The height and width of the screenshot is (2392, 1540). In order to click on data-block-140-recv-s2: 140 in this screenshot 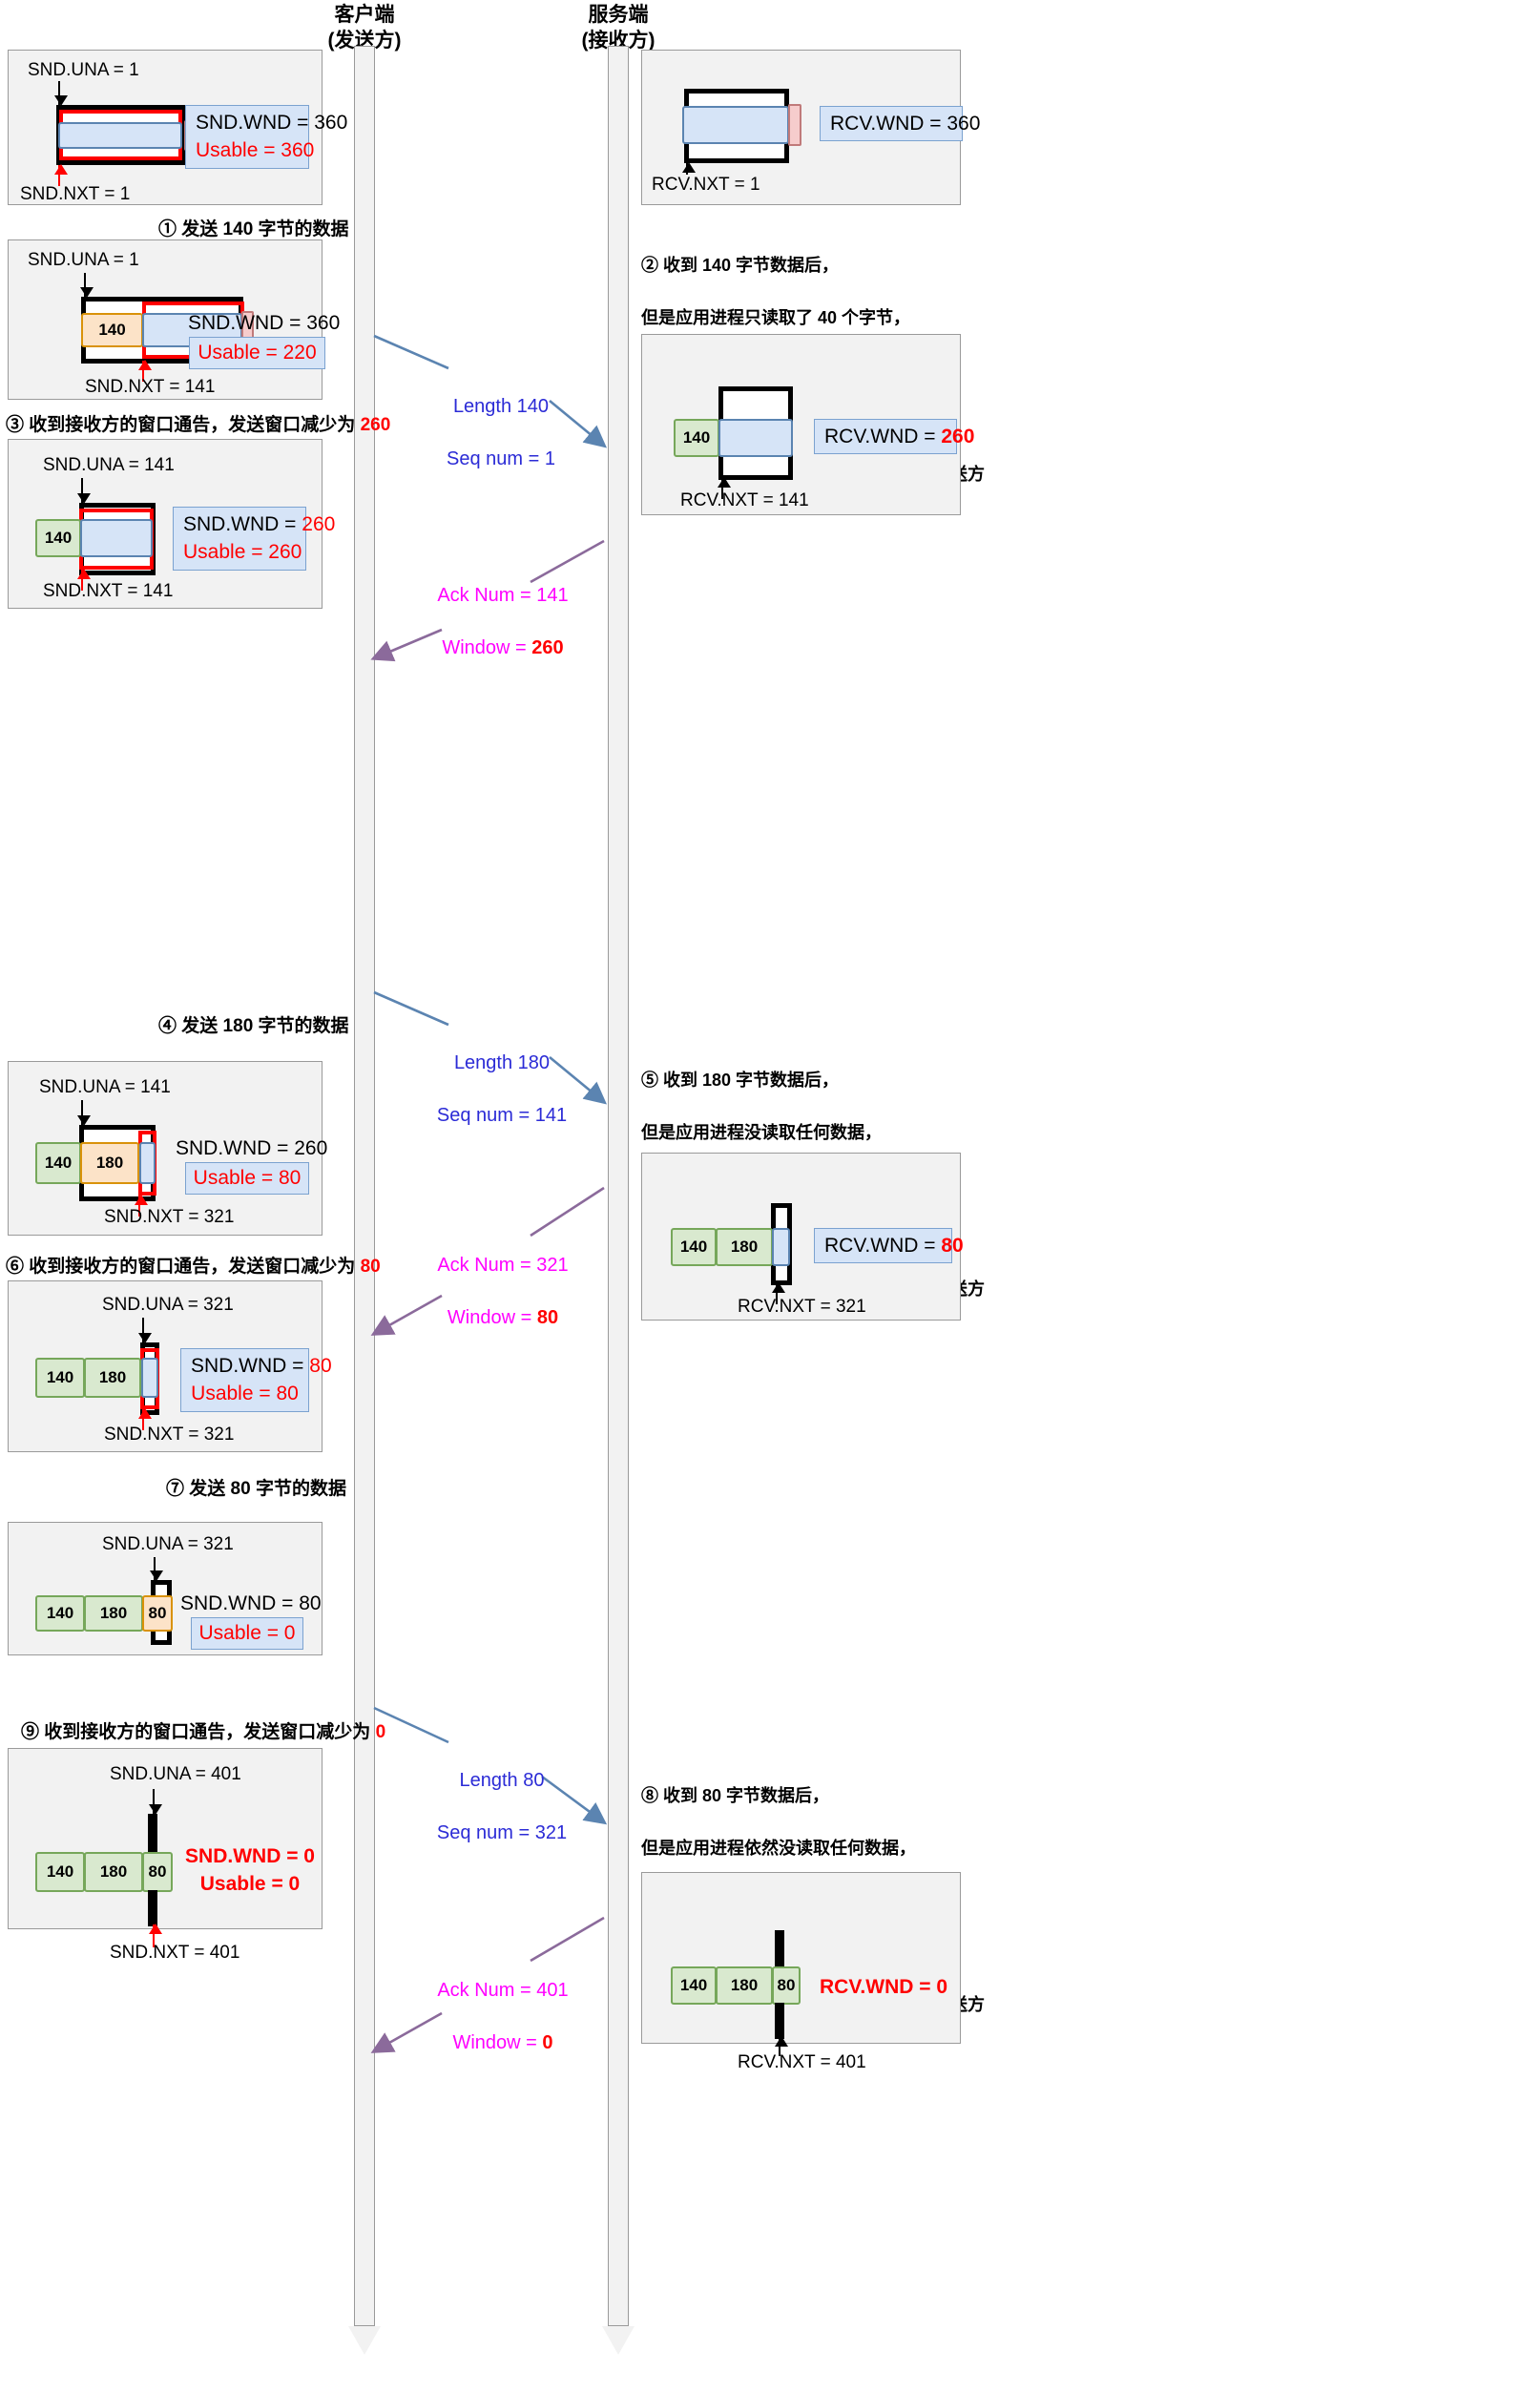, I will do `click(694, 1247)`.